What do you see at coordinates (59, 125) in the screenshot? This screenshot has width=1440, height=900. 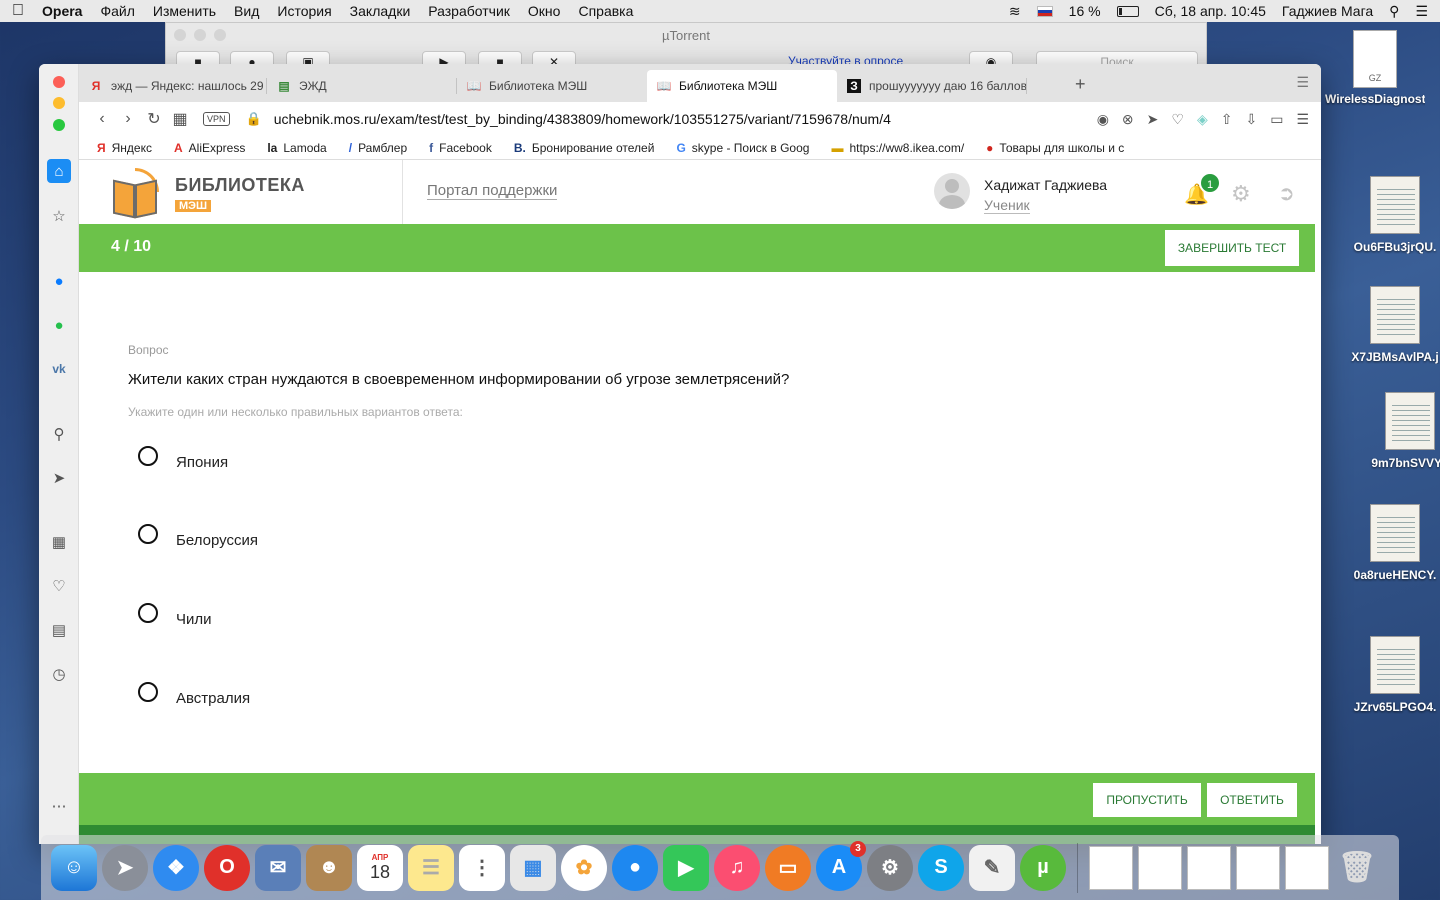 I see `window-zoom-icon` at bounding box center [59, 125].